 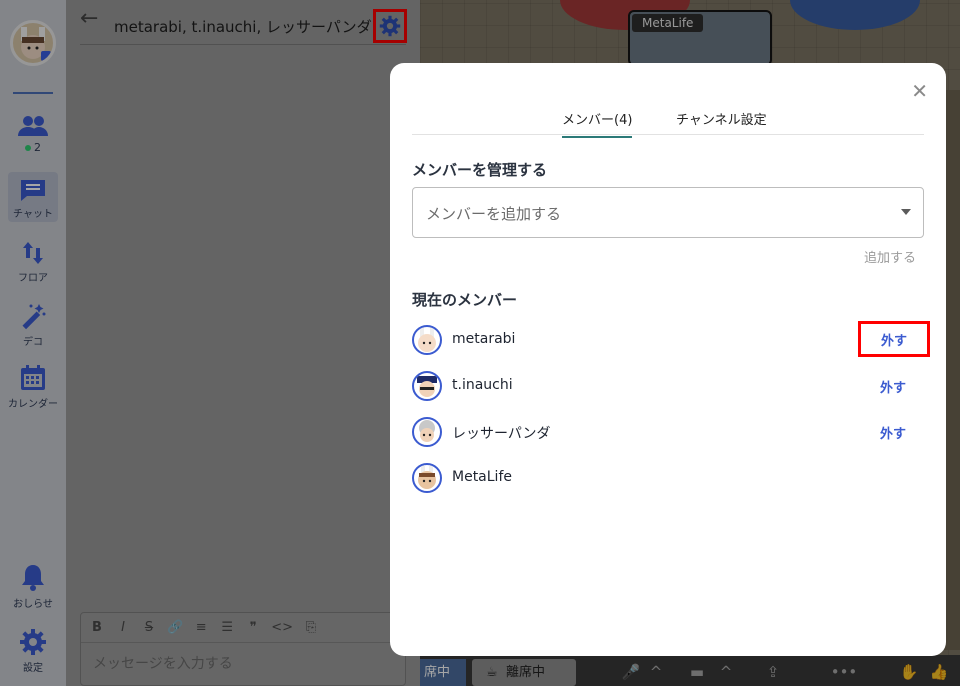 What do you see at coordinates (890, 256) in the screenshot?
I see `add-member-button: 追加する` at bounding box center [890, 256].